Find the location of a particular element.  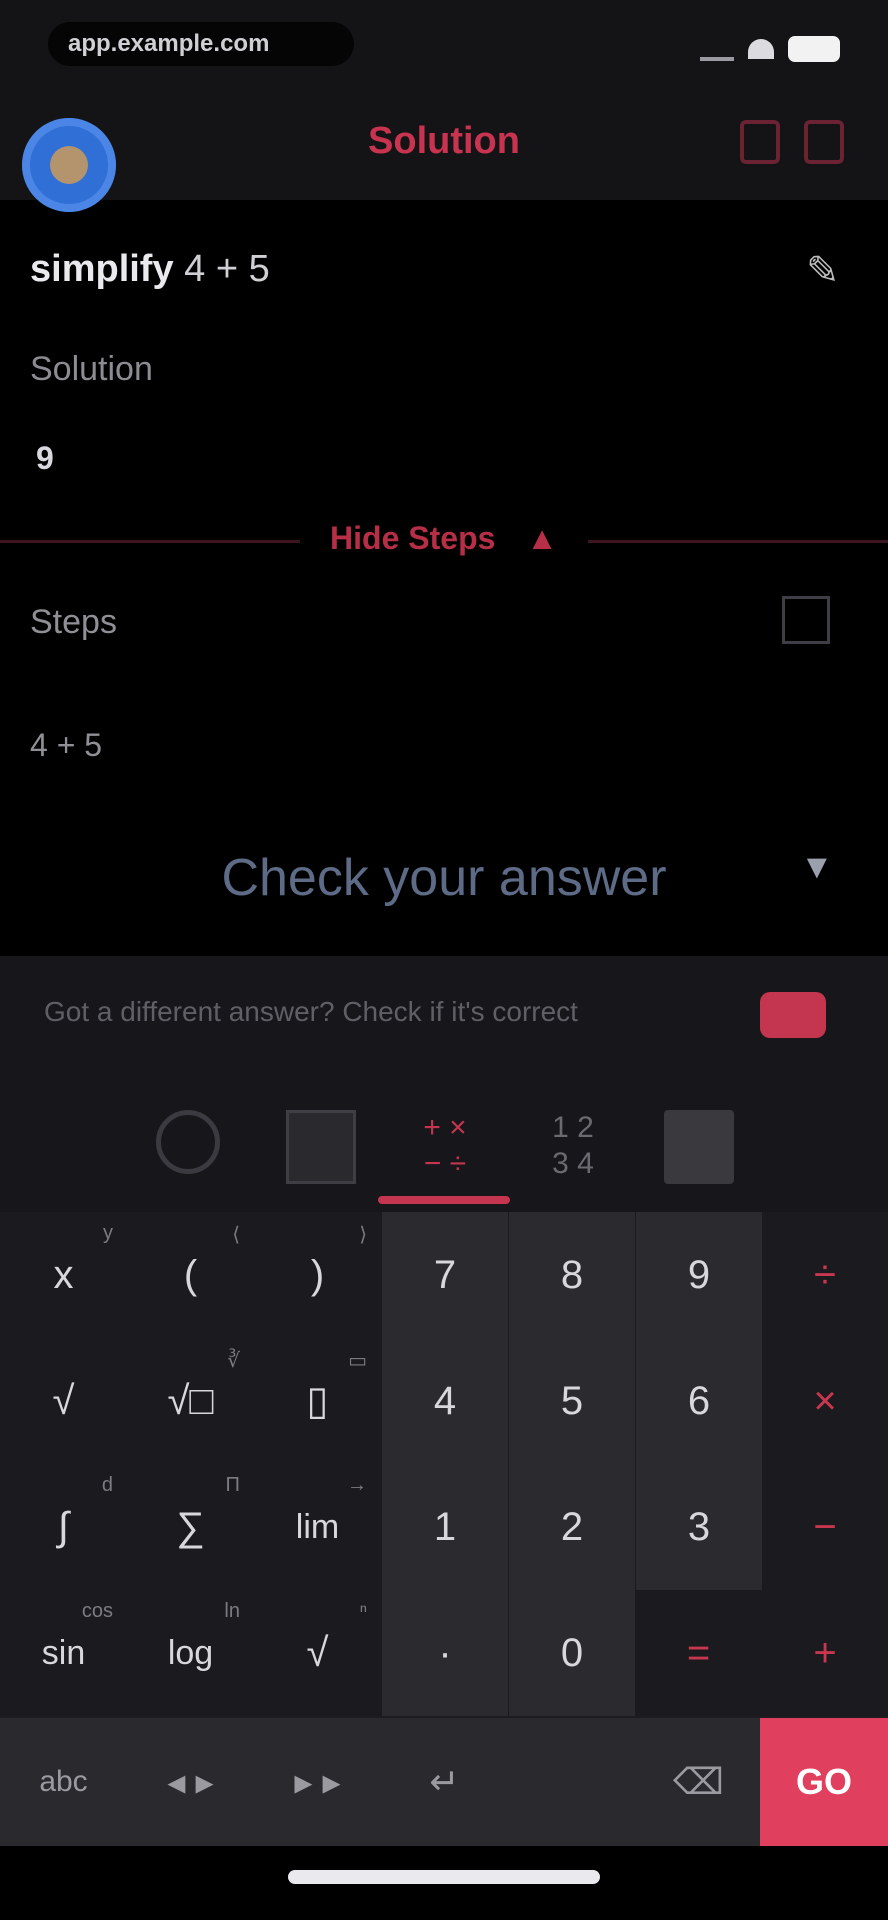

chevron-down-icon: ▼ is located at coordinates (817, 867).